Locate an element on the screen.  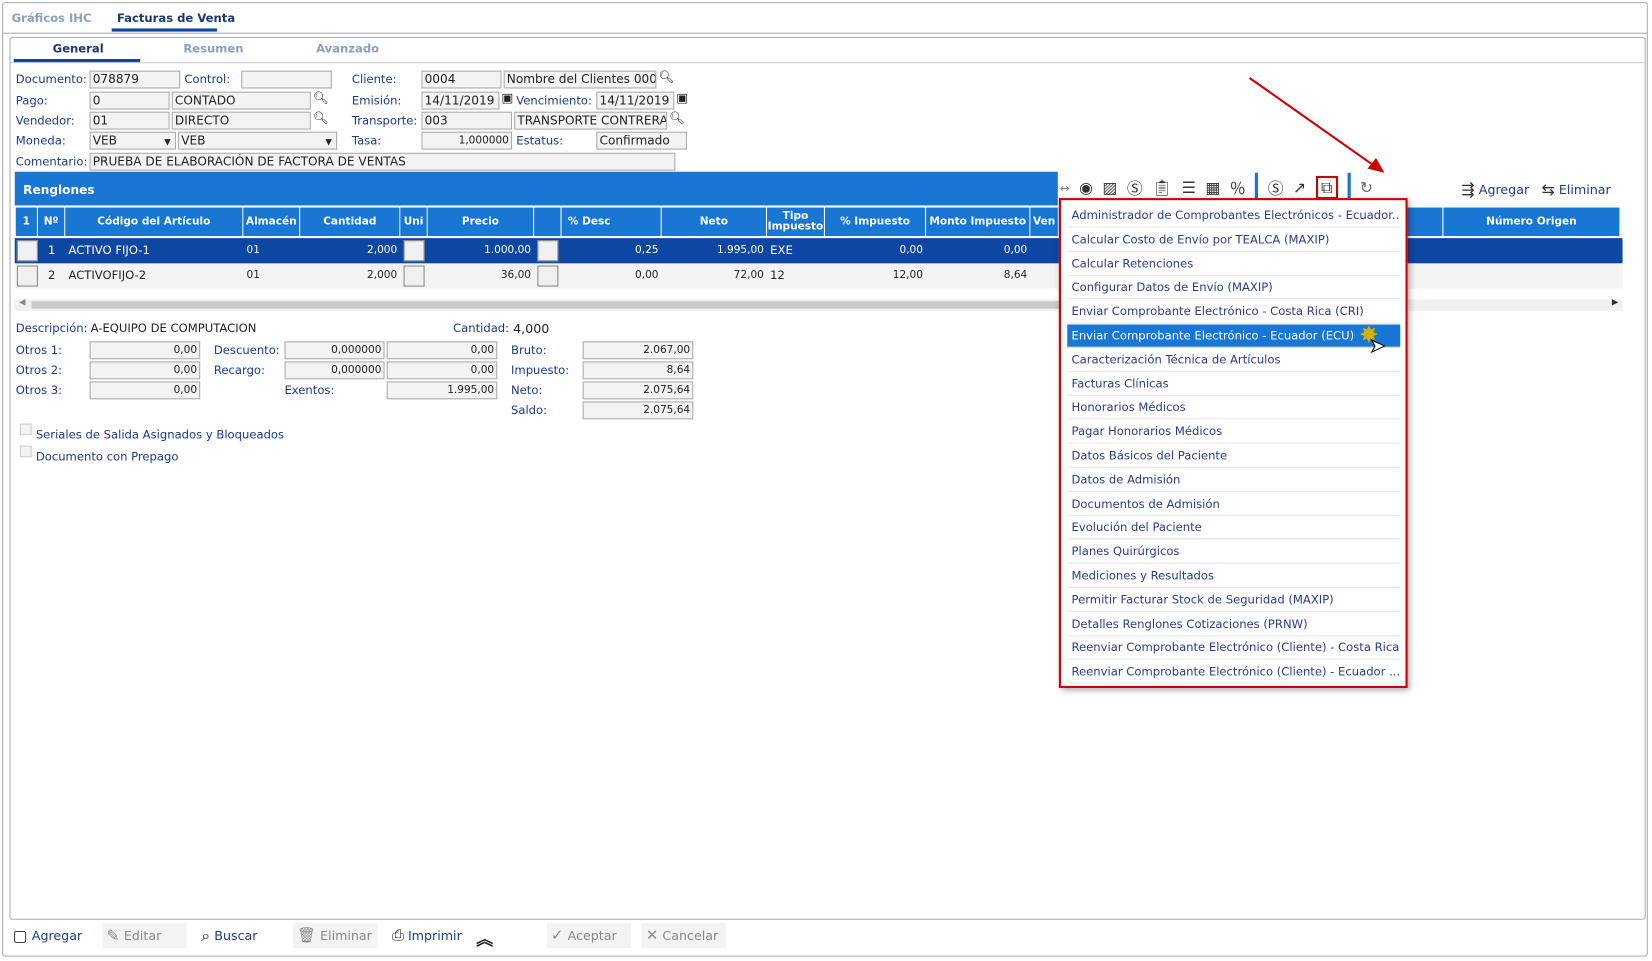
image-icon: ▨ is located at coordinates (1109, 187).